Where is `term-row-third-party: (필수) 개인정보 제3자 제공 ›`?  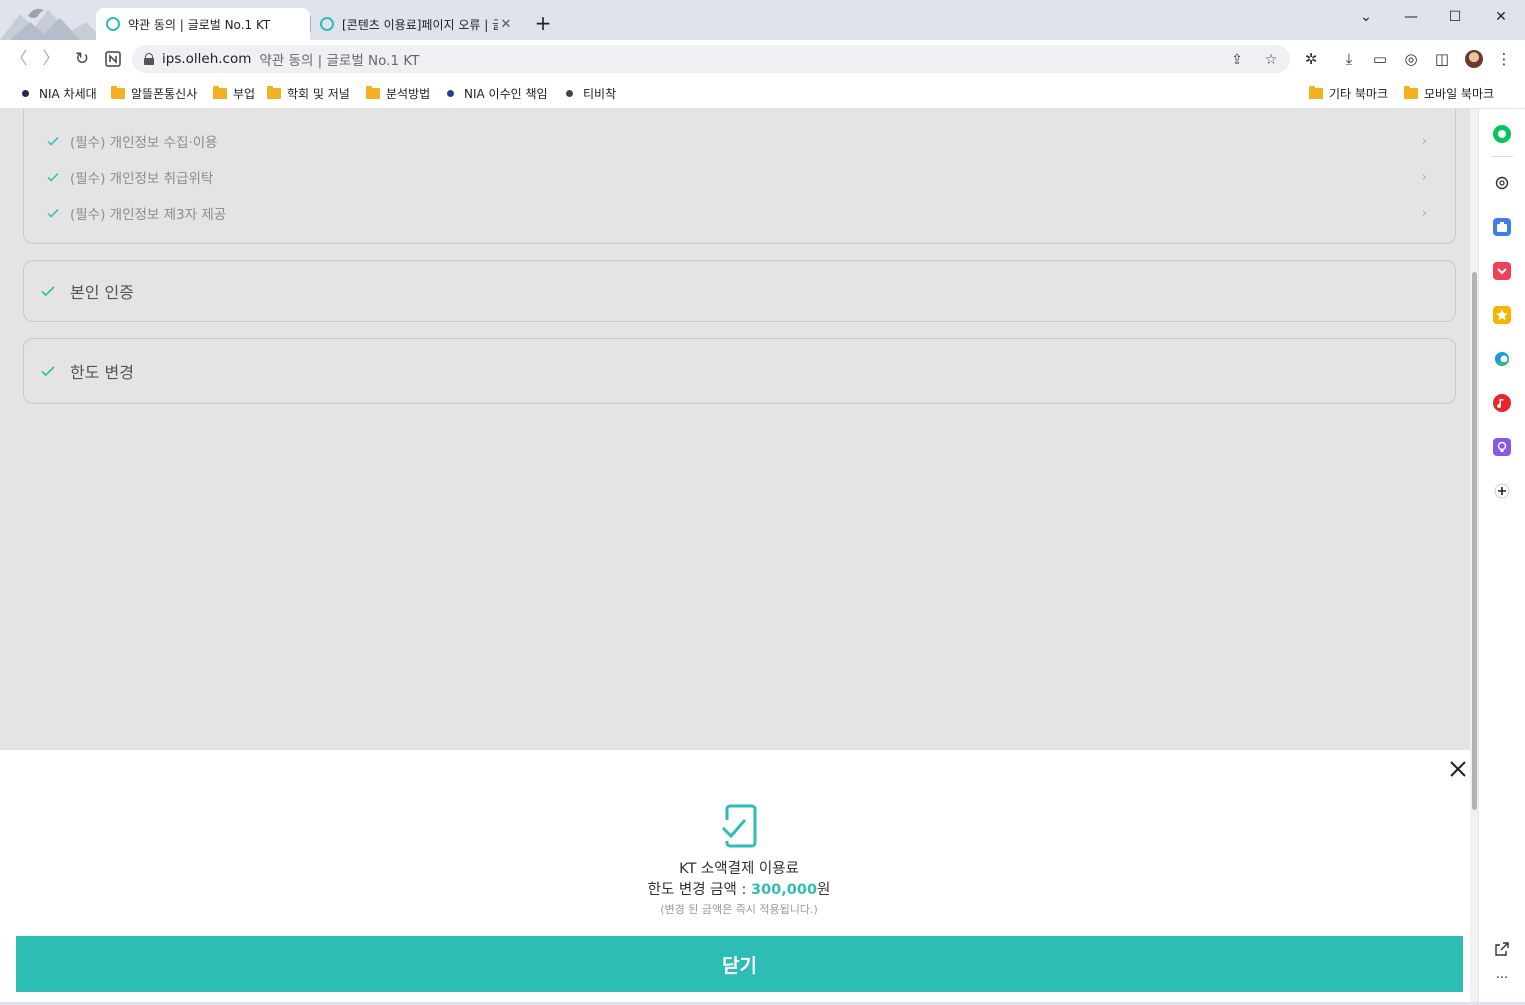
term-row-third-party: (필수) 개인정보 제3자 제공 › is located at coordinates (736, 213).